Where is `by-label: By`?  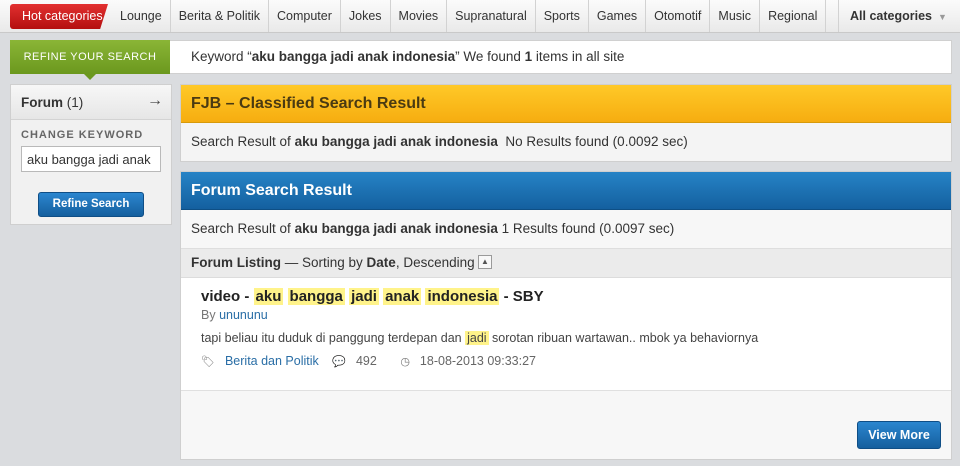
by-label: By is located at coordinates (210, 315).